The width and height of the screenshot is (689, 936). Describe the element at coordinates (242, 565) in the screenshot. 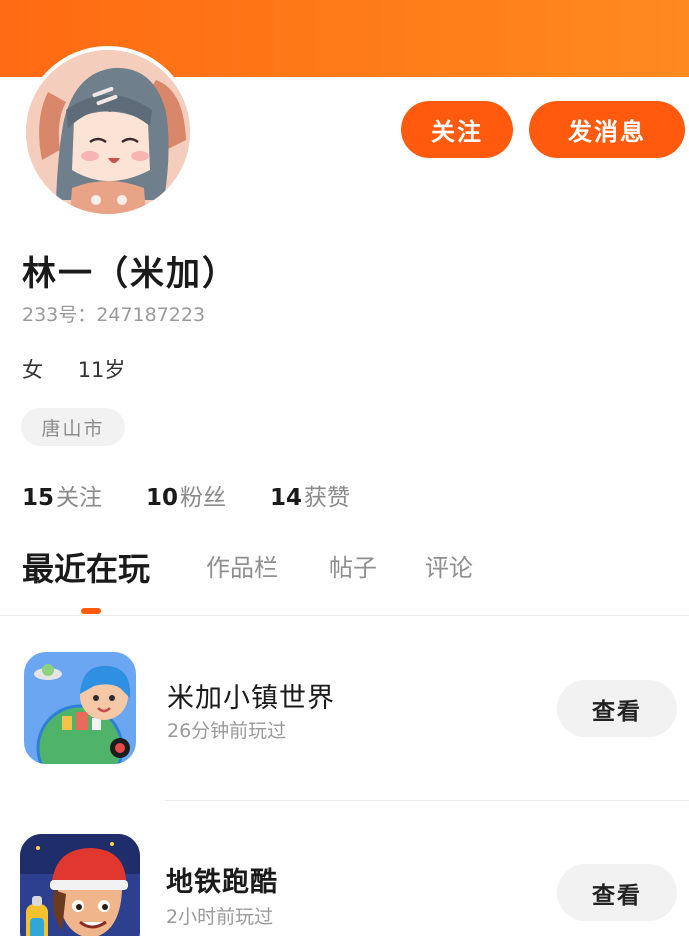

I see `tab-works: 作品栏` at that location.